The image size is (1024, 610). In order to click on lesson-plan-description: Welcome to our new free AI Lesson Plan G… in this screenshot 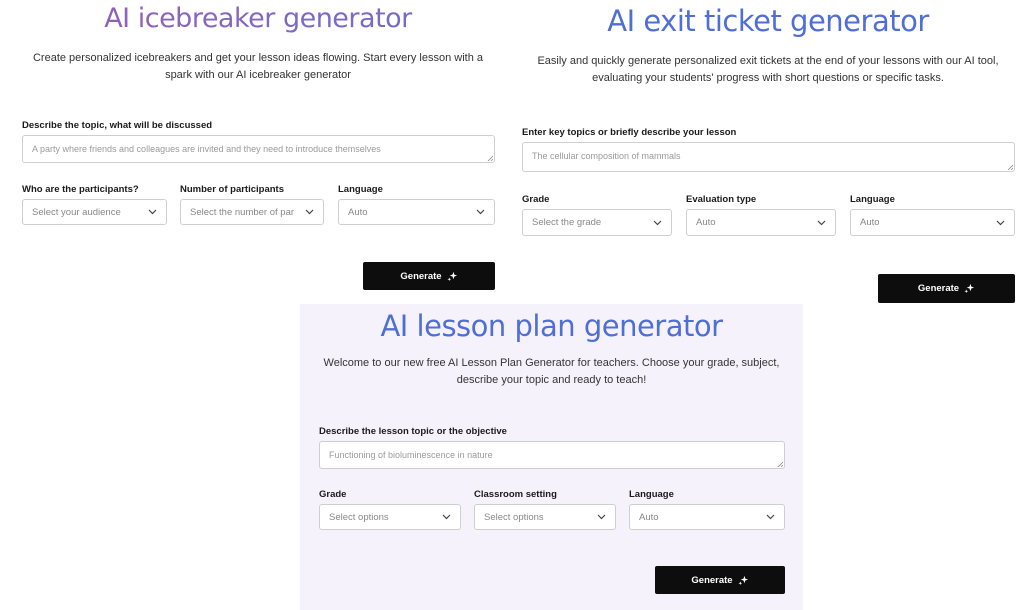, I will do `click(551, 371)`.